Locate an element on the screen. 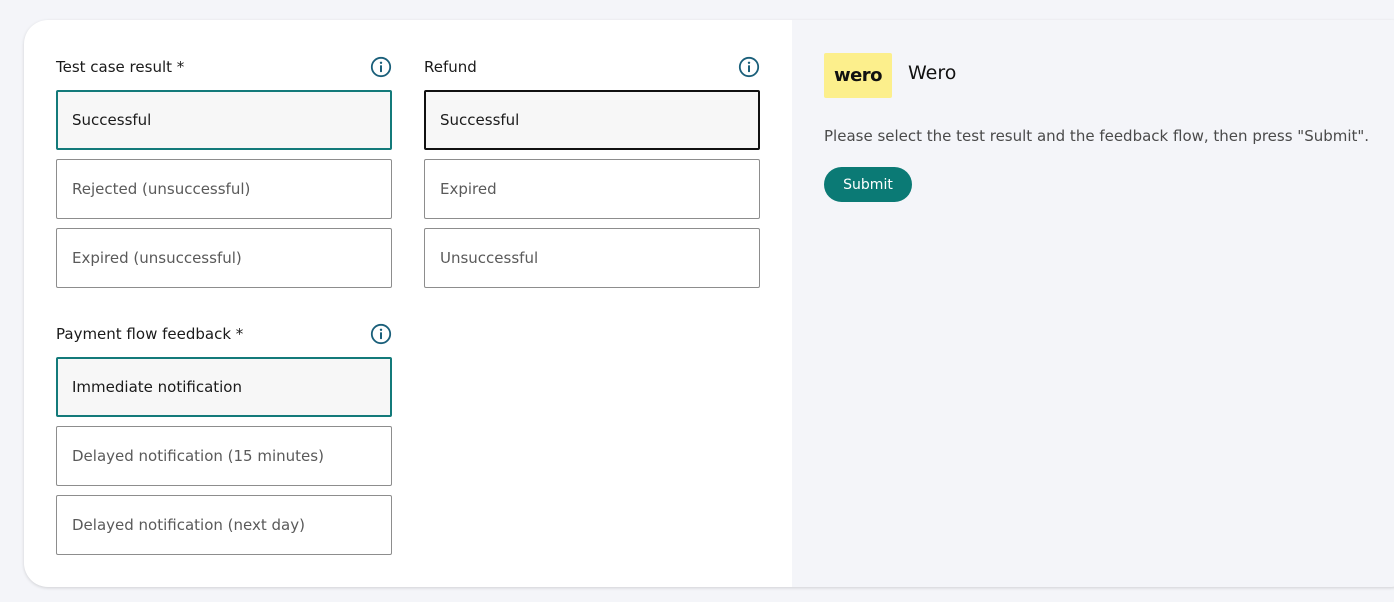 The width and height of the screenshot is (1394, 602). refund-label: Refund is located at coordinates (450, 67).